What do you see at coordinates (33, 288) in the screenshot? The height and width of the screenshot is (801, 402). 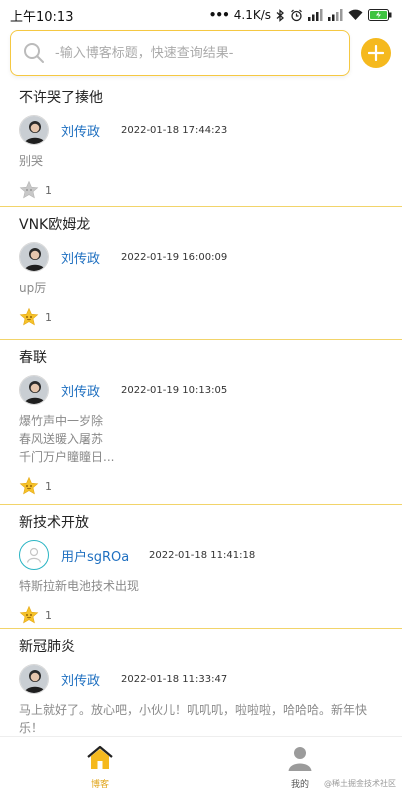 I see `excerpt-line: up厉` at bounding box center [33, 288].